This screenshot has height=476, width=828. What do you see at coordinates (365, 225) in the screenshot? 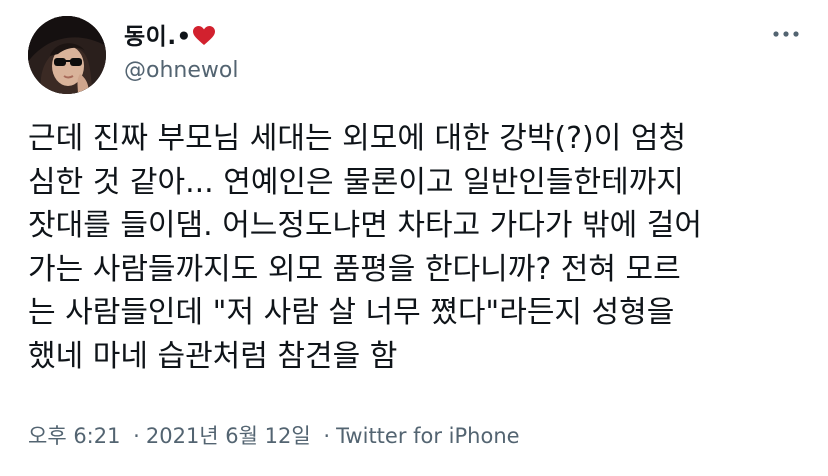
I see `tweet-line: 잣대를 들이댐. 어느정도냐면 차타고 가다가 밖에 걸어` at bounding box center [365, 225].